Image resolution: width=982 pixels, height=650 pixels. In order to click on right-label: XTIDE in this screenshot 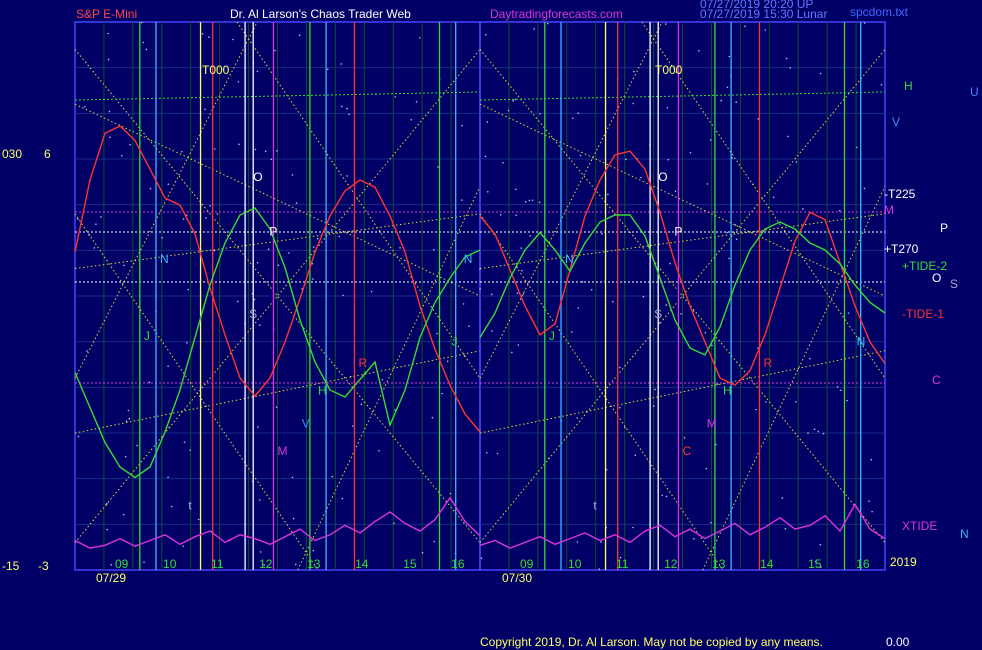, I will do `click(919, 526)`.